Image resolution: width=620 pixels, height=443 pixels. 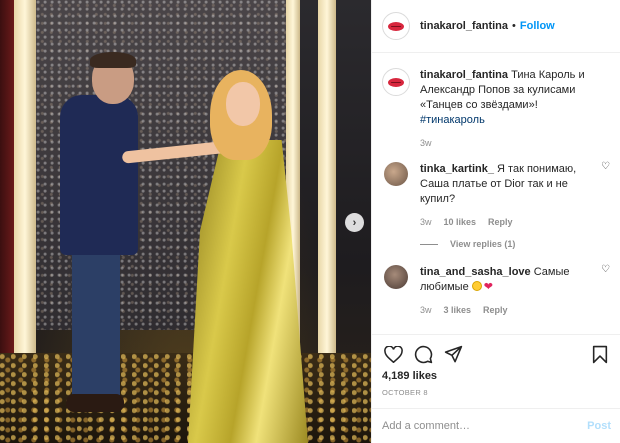 I want to click on view-replies-label: View replies (1), so click(x=483, y=244).